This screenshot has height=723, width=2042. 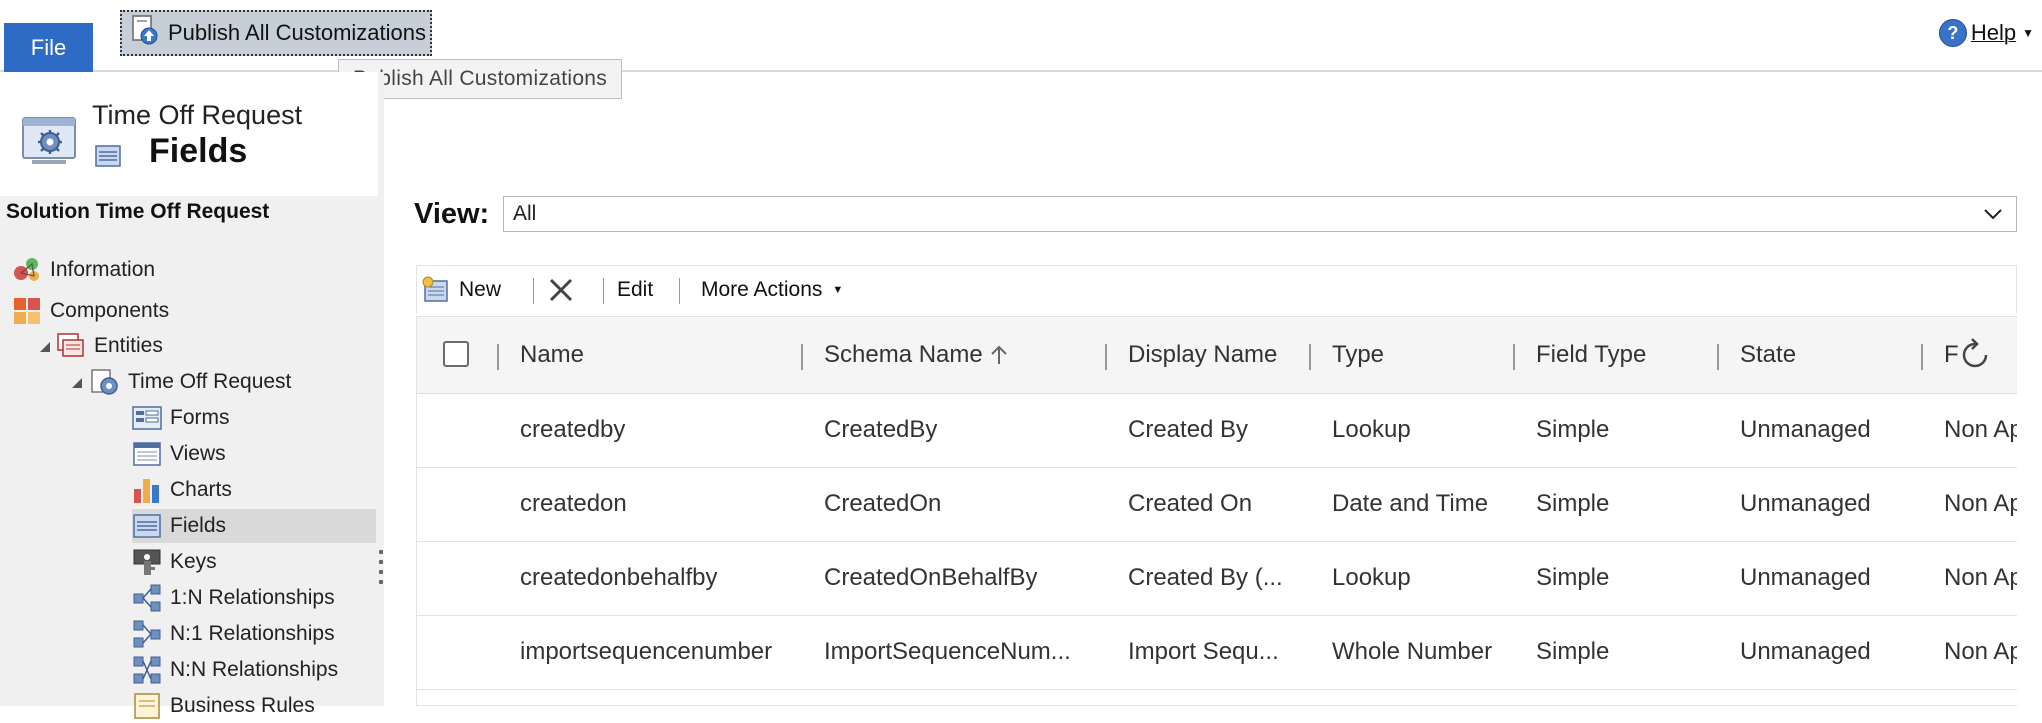 I want to click on nav-item-business-rules: Business Rules, so click(x=223, y=706).